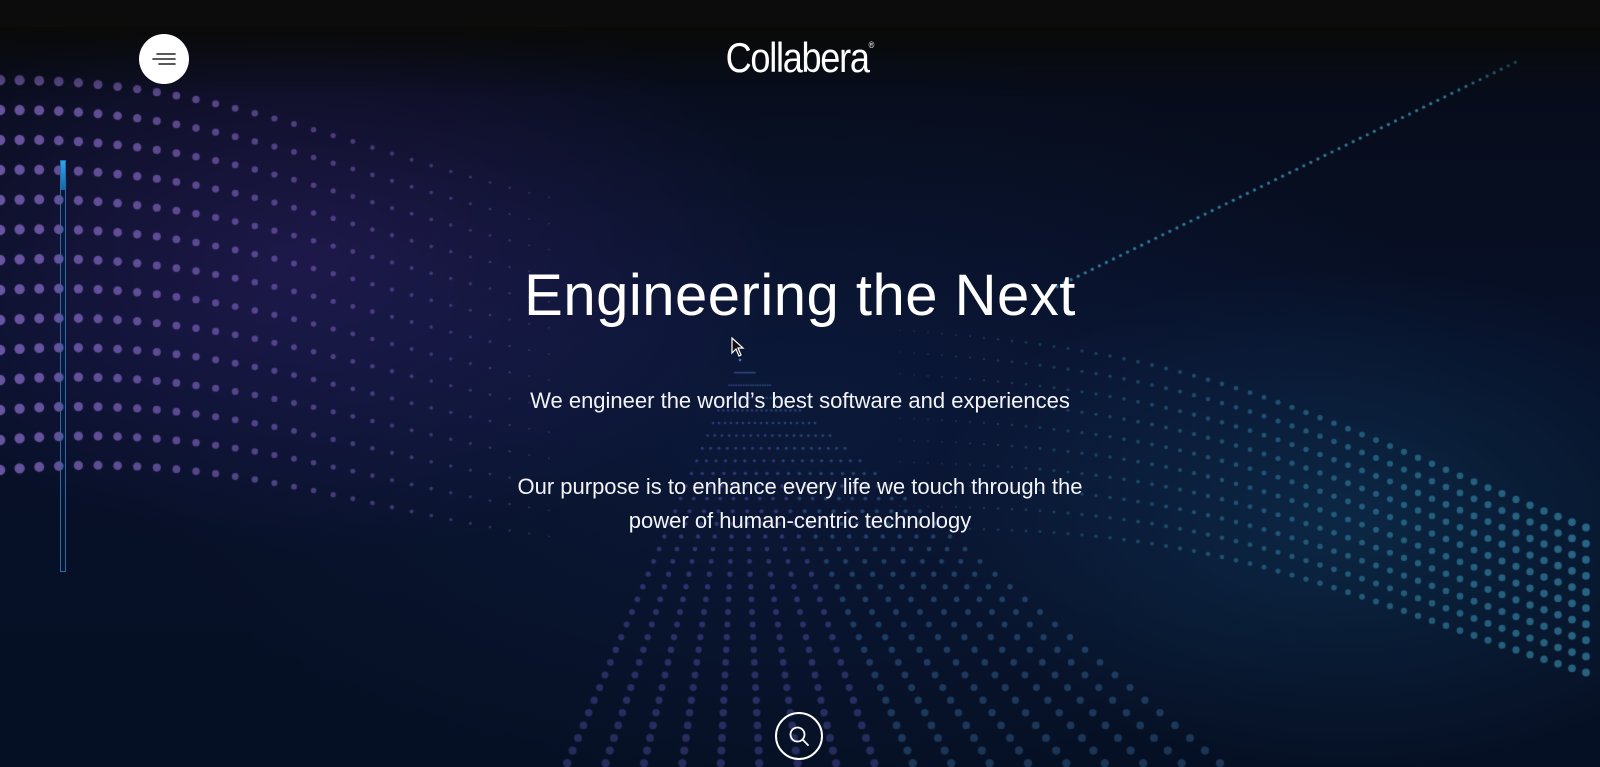  Describe the element at coordinates (738, 347) in the screenshot. I see `mouse-cursor-icon` at that location.